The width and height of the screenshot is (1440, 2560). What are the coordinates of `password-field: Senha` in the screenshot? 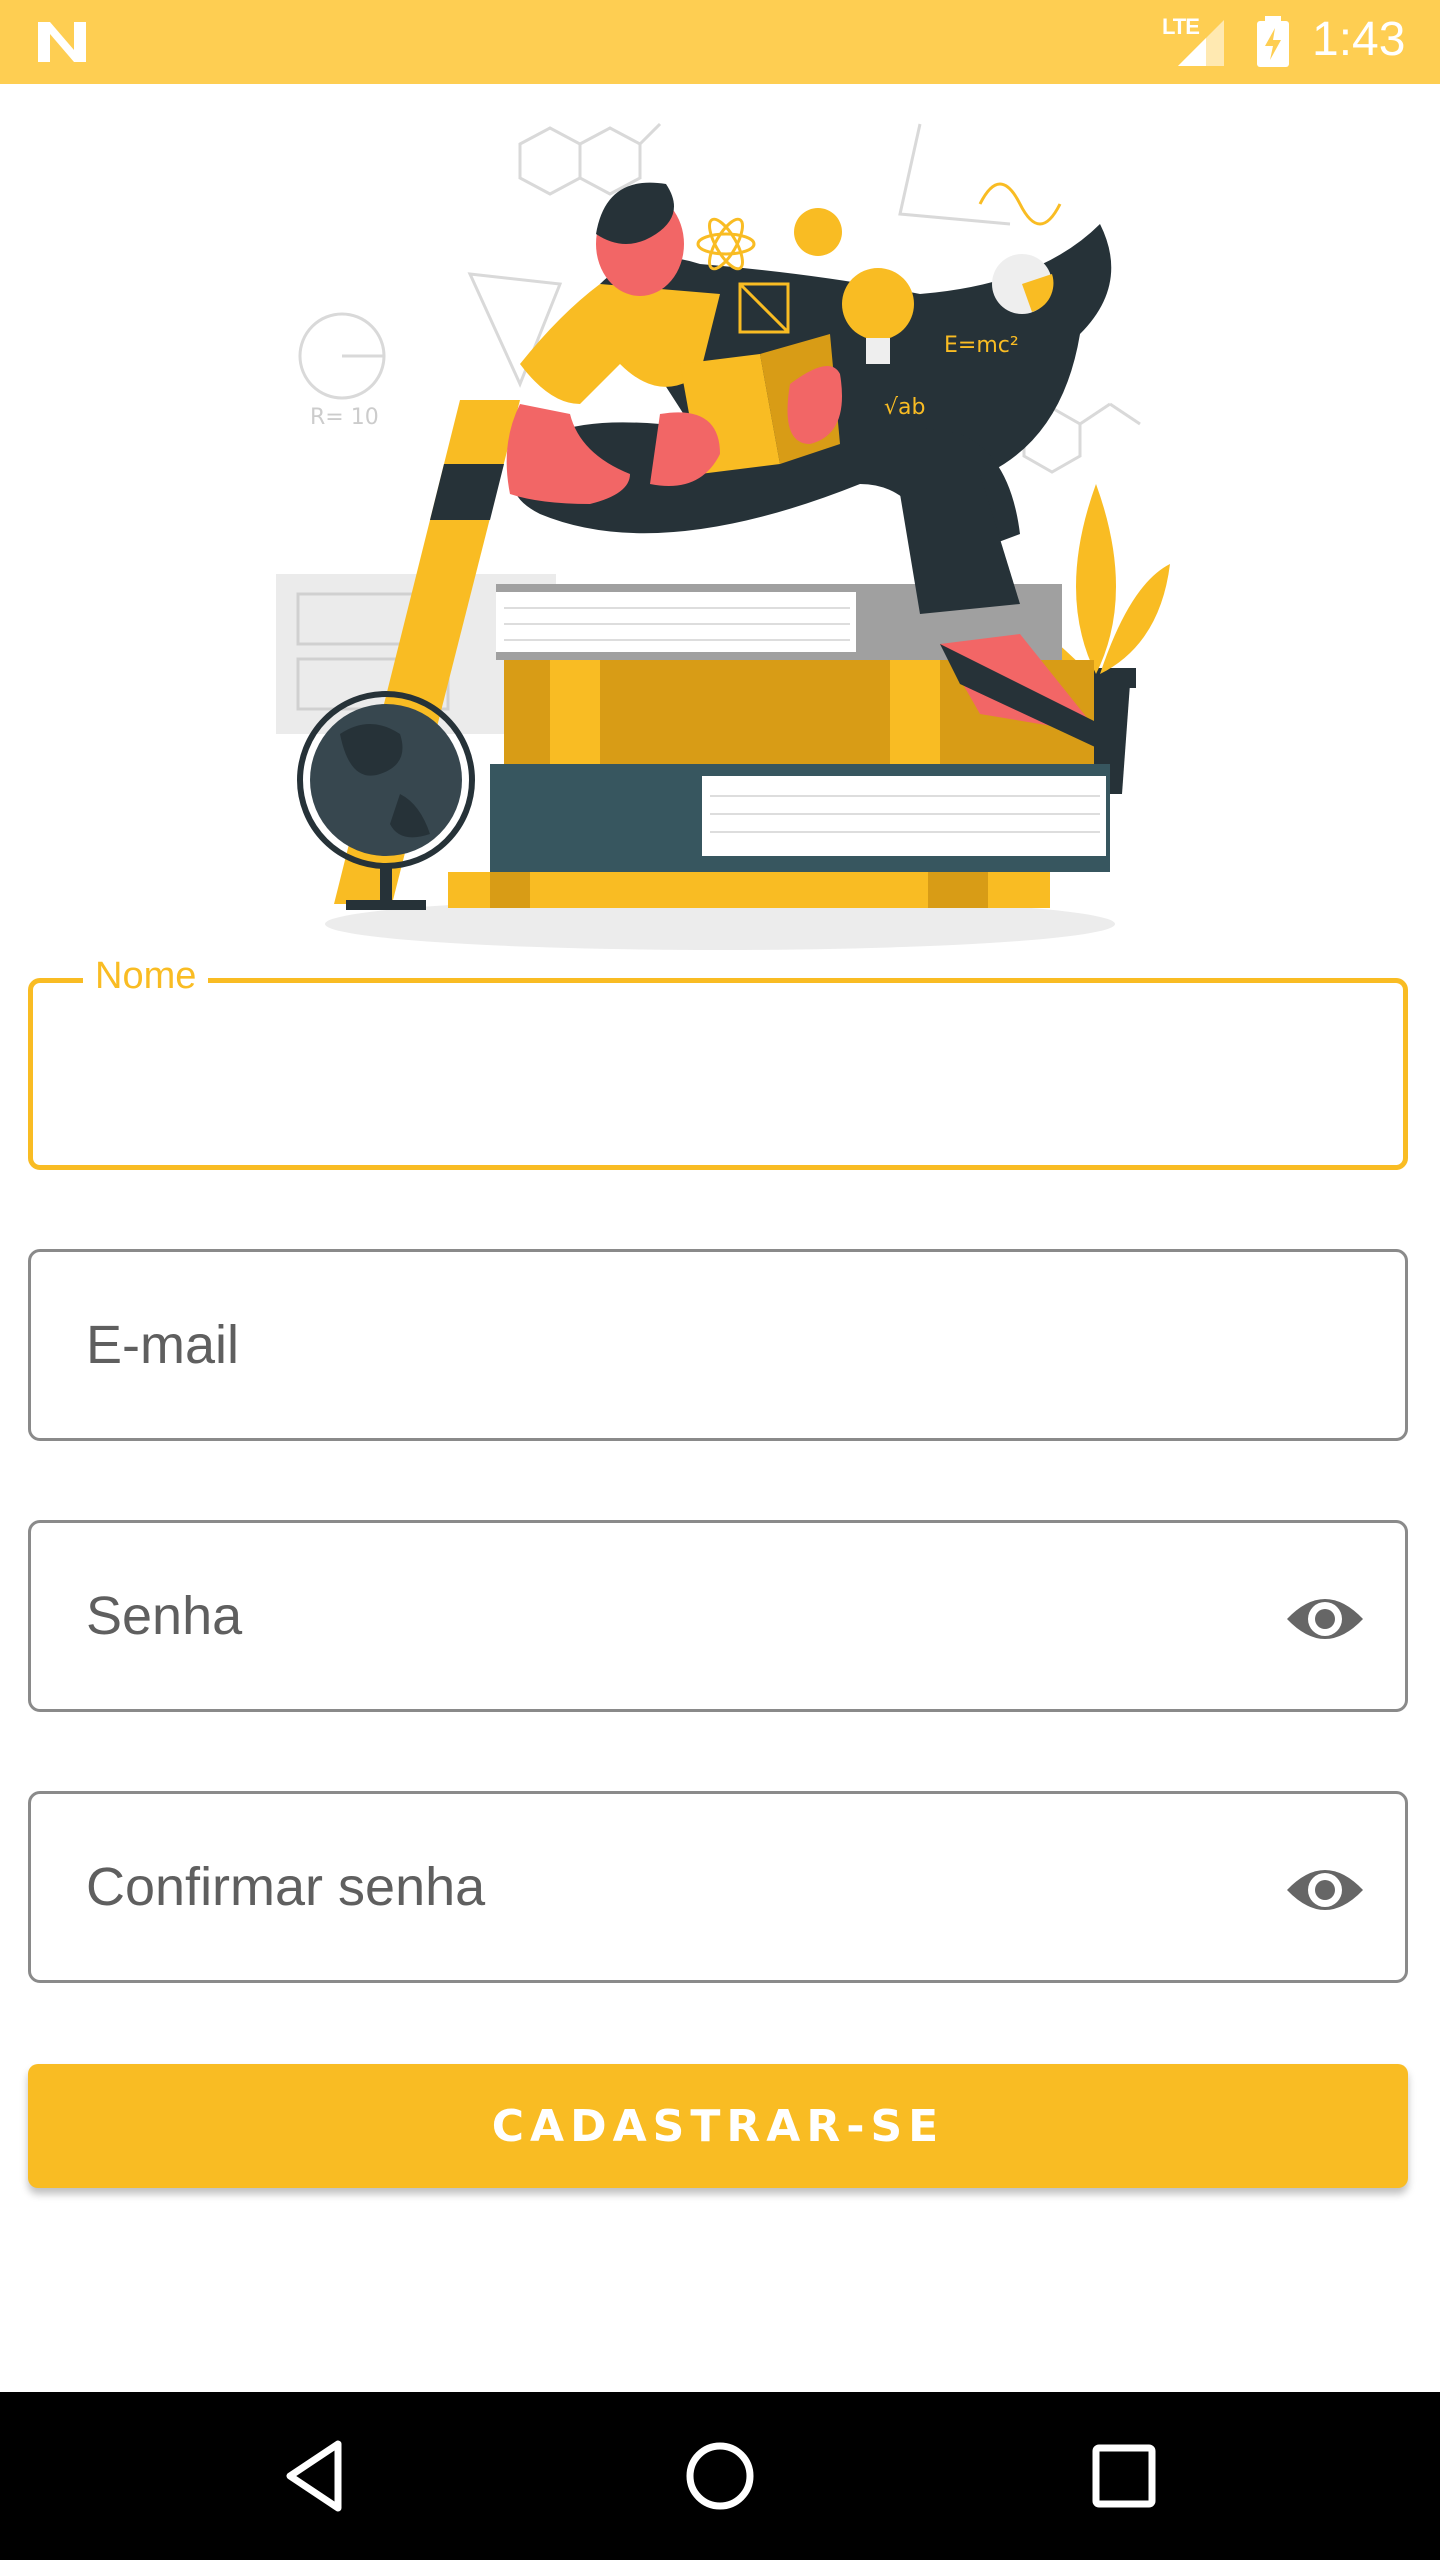 It's located at (718, 1616).